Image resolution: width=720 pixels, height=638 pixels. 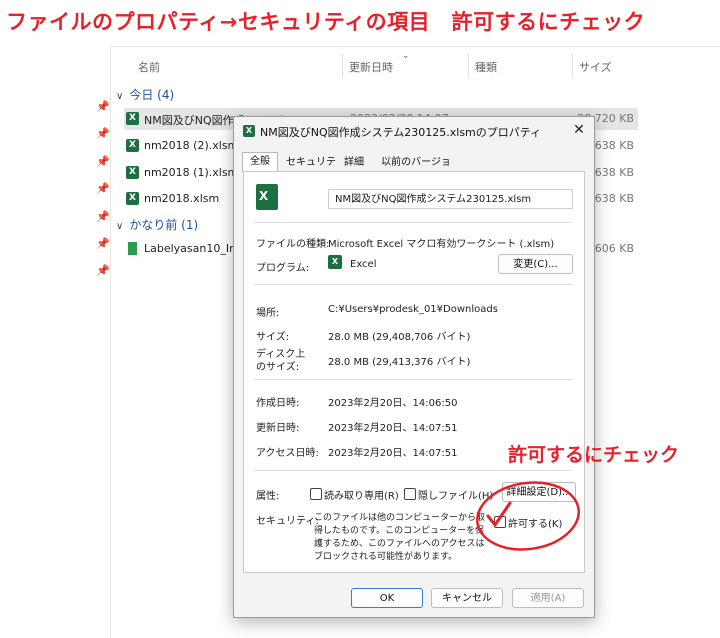 What do you see at coordinates (387, 598) in the screenshot?
I see `ok-button: OK` at bounding box center [387, 598].